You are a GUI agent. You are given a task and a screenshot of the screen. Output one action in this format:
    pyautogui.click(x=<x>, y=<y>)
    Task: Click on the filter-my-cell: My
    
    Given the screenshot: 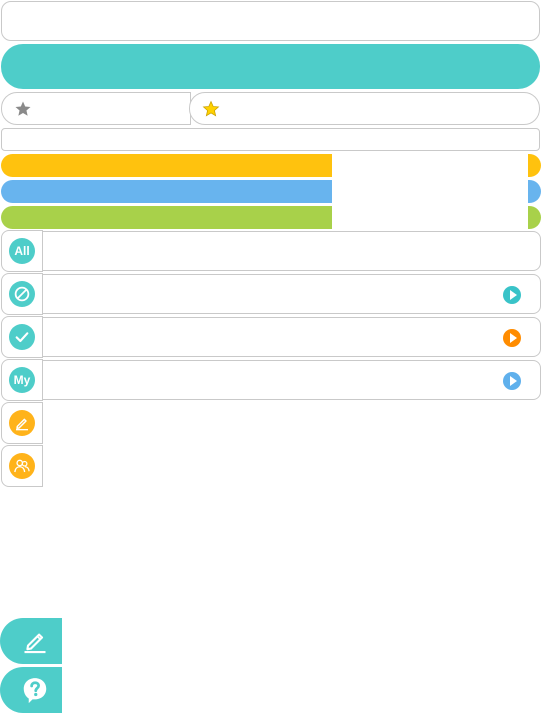 What is the action you would take?
    pyautogui.click(x=22, y=380)
    